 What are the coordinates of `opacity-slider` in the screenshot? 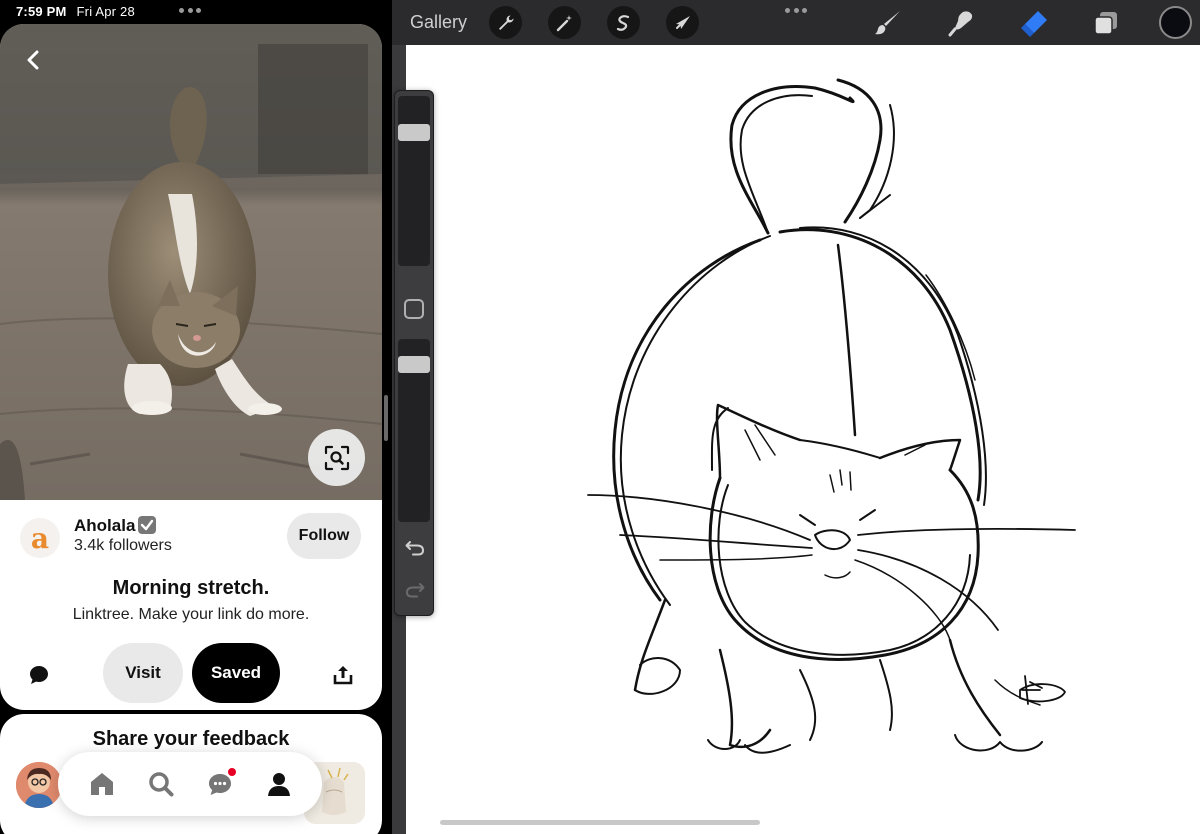 It's located at (414, 430).